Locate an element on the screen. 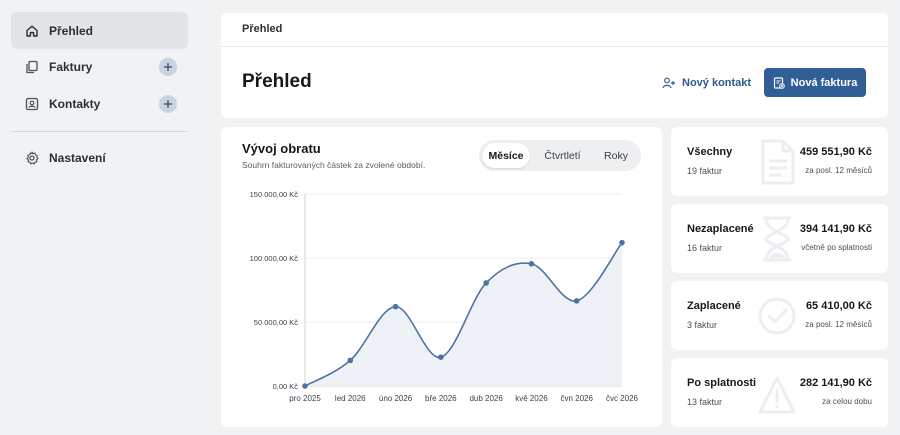 Image resolution: width=900 pixels, height=435 pixels. add-contact-button is located at coordinates (168, 104).